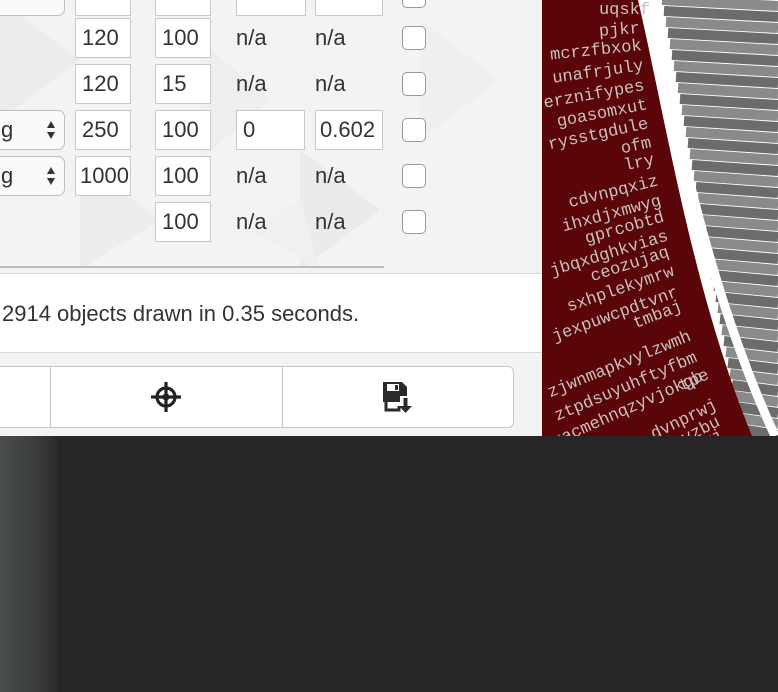  I want to click on wordcloud-word: uqskf, so click(624, 10).